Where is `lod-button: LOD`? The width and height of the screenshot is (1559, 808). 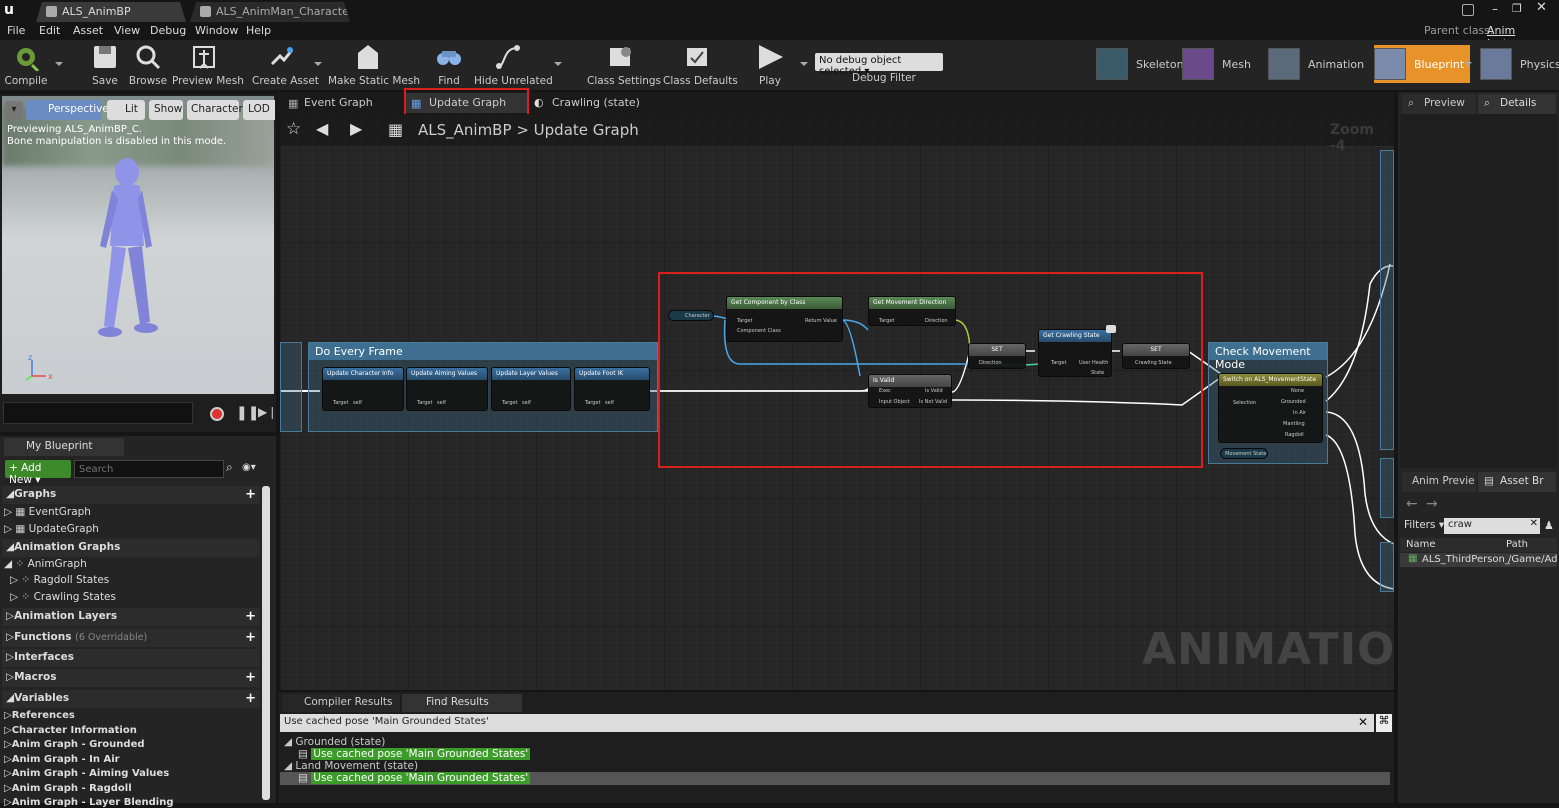 lod-button: LOD is located at coordinates (259, 110).